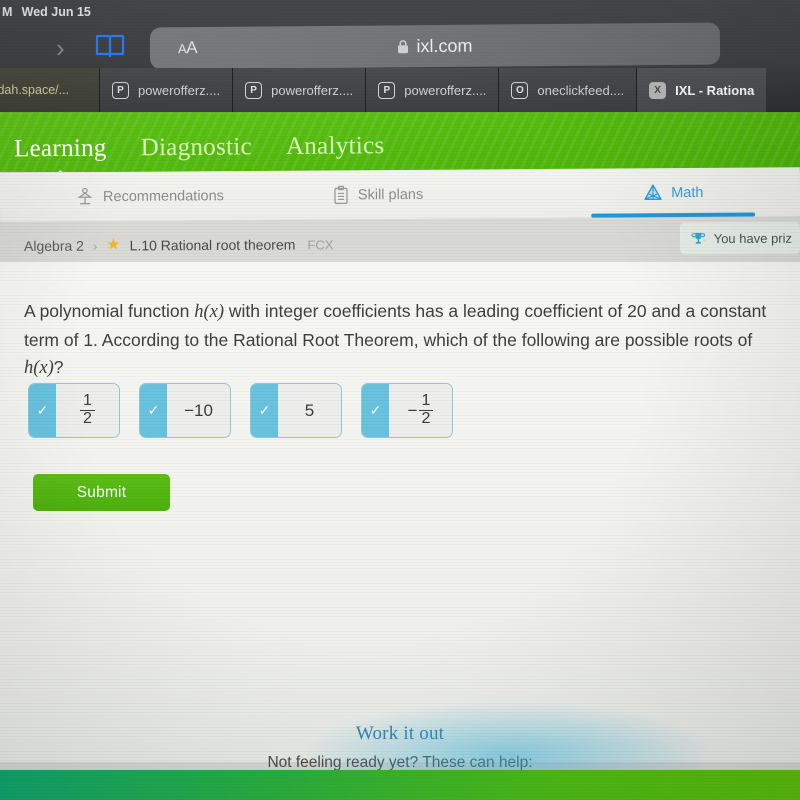 The width and height of the screenshot is (800, 800). I want to click on answer-choice-value: − 1 2, so click(420, 410).